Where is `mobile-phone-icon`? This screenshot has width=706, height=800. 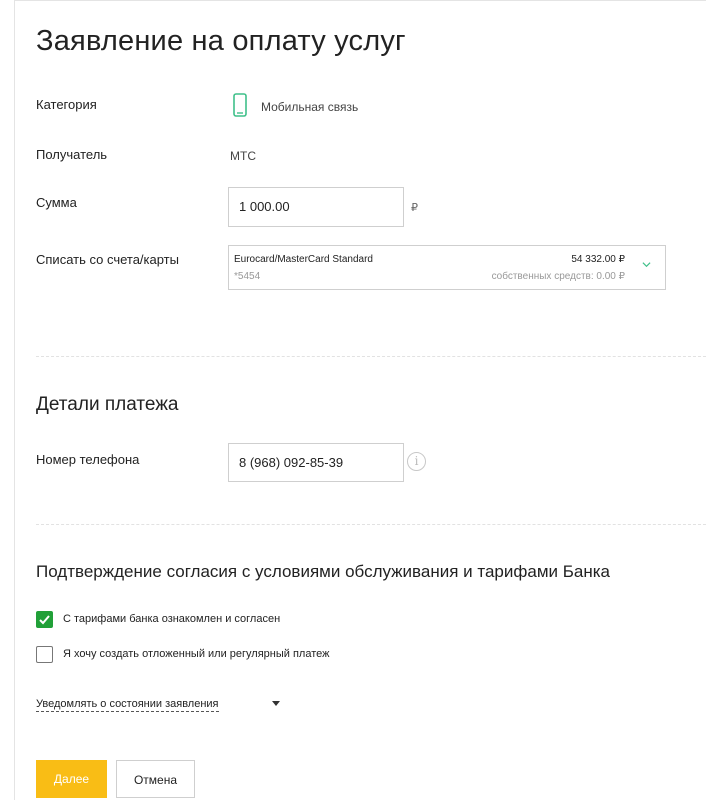
mobile-phone-icon is located at coordinates (240, 105).